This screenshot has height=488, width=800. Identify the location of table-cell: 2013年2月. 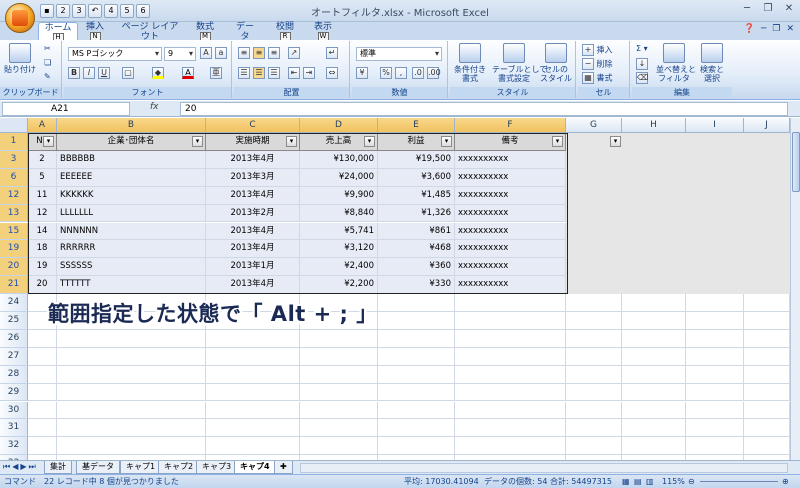
(253, 213).